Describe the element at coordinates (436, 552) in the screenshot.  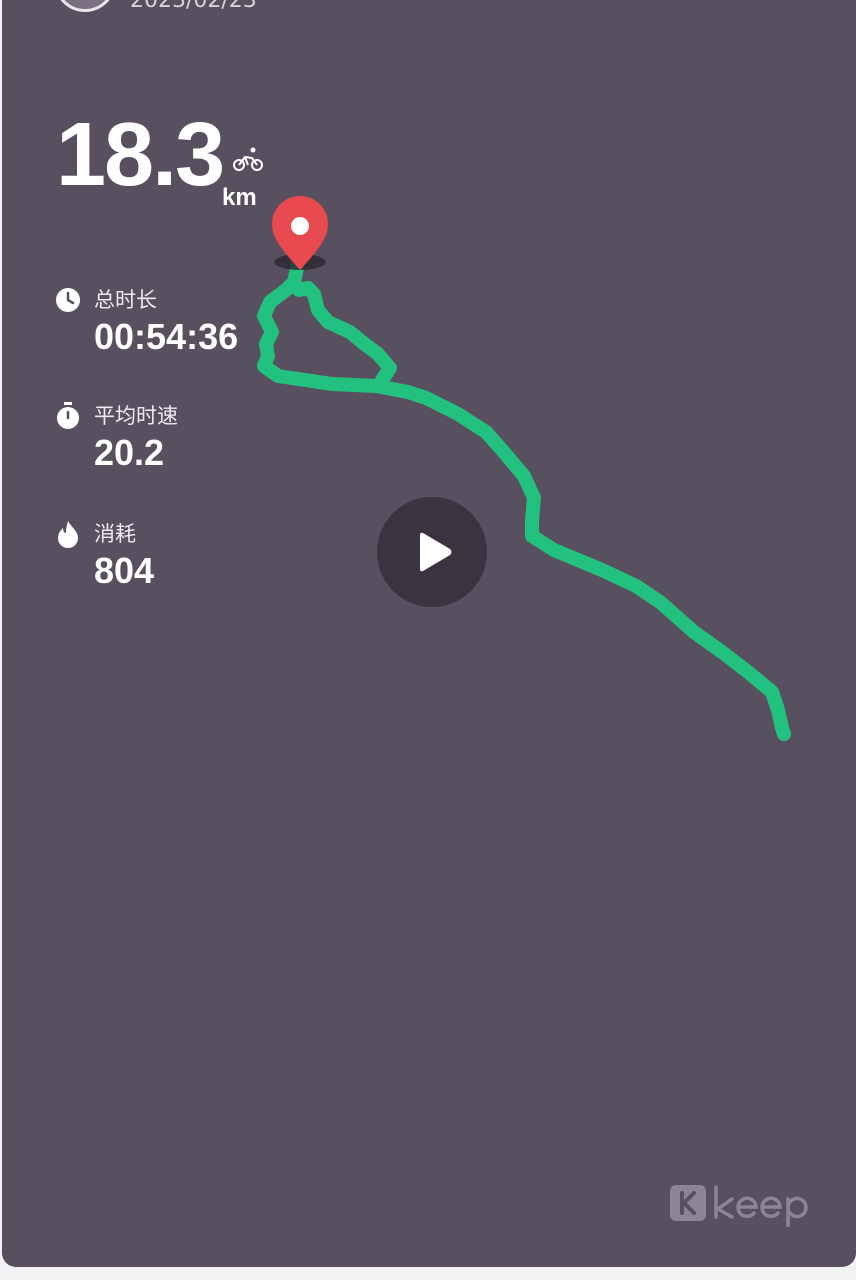
I see `play-icon` at that location.